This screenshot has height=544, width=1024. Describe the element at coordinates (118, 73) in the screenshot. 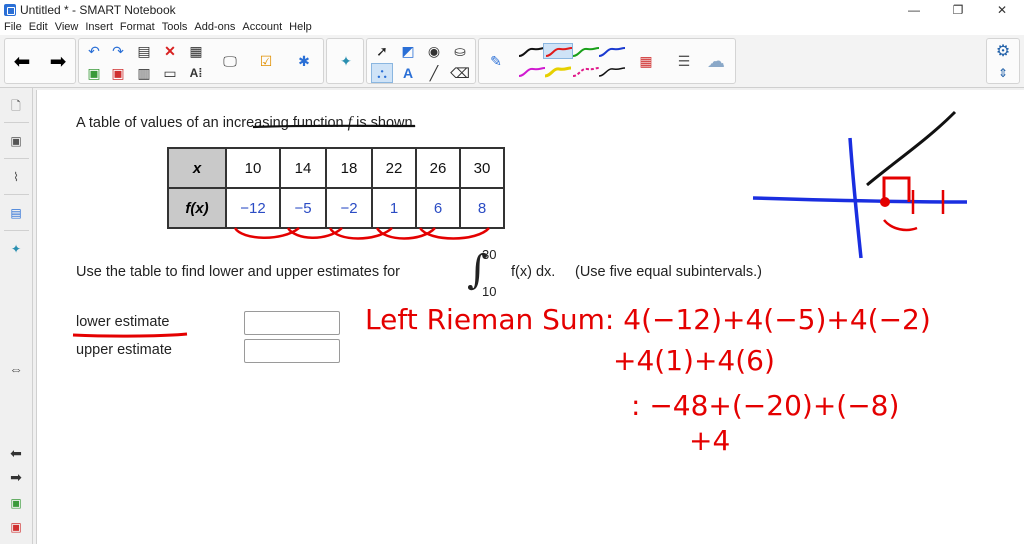

I see `remove-page-icon: ▣` at that location.